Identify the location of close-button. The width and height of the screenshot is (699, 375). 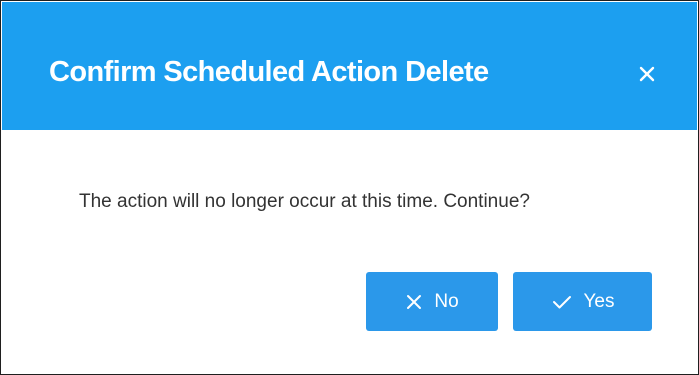
(647, 74).